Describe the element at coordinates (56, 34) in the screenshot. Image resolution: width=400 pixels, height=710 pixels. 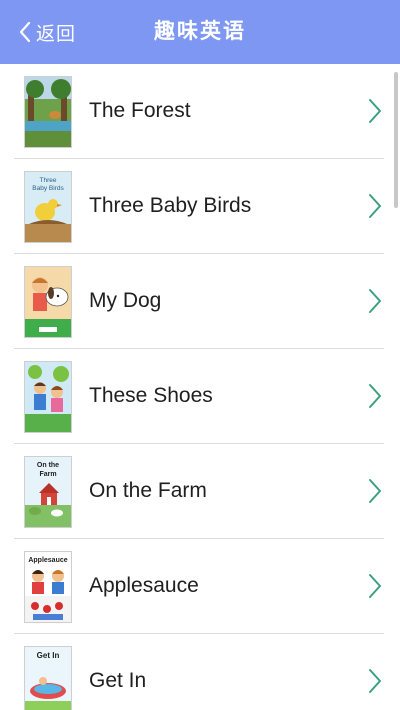
I see `back-label: 返回` at that location.